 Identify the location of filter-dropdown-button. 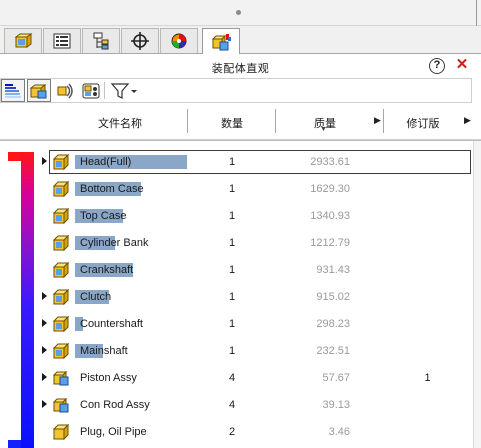
(124, 90).